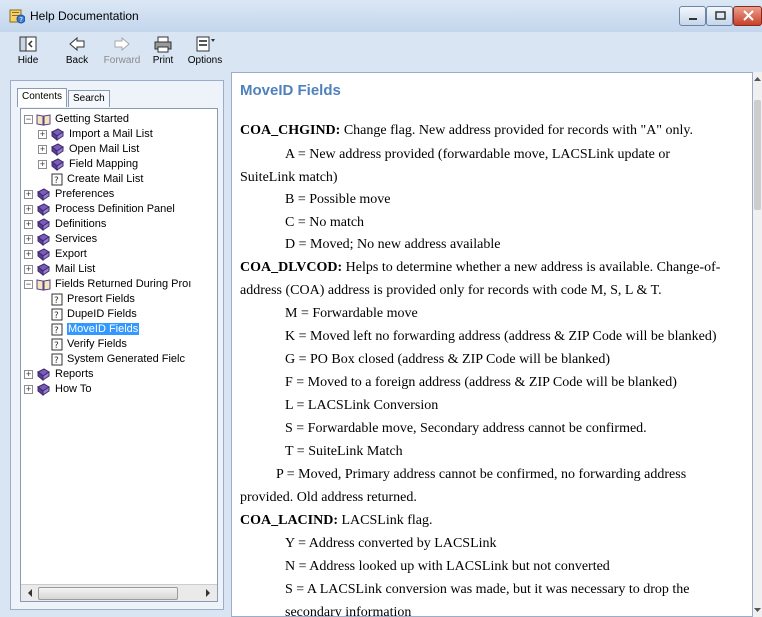  I want to click on tree-item-open-mail-list: + Open Mail List, so click(88, 149).